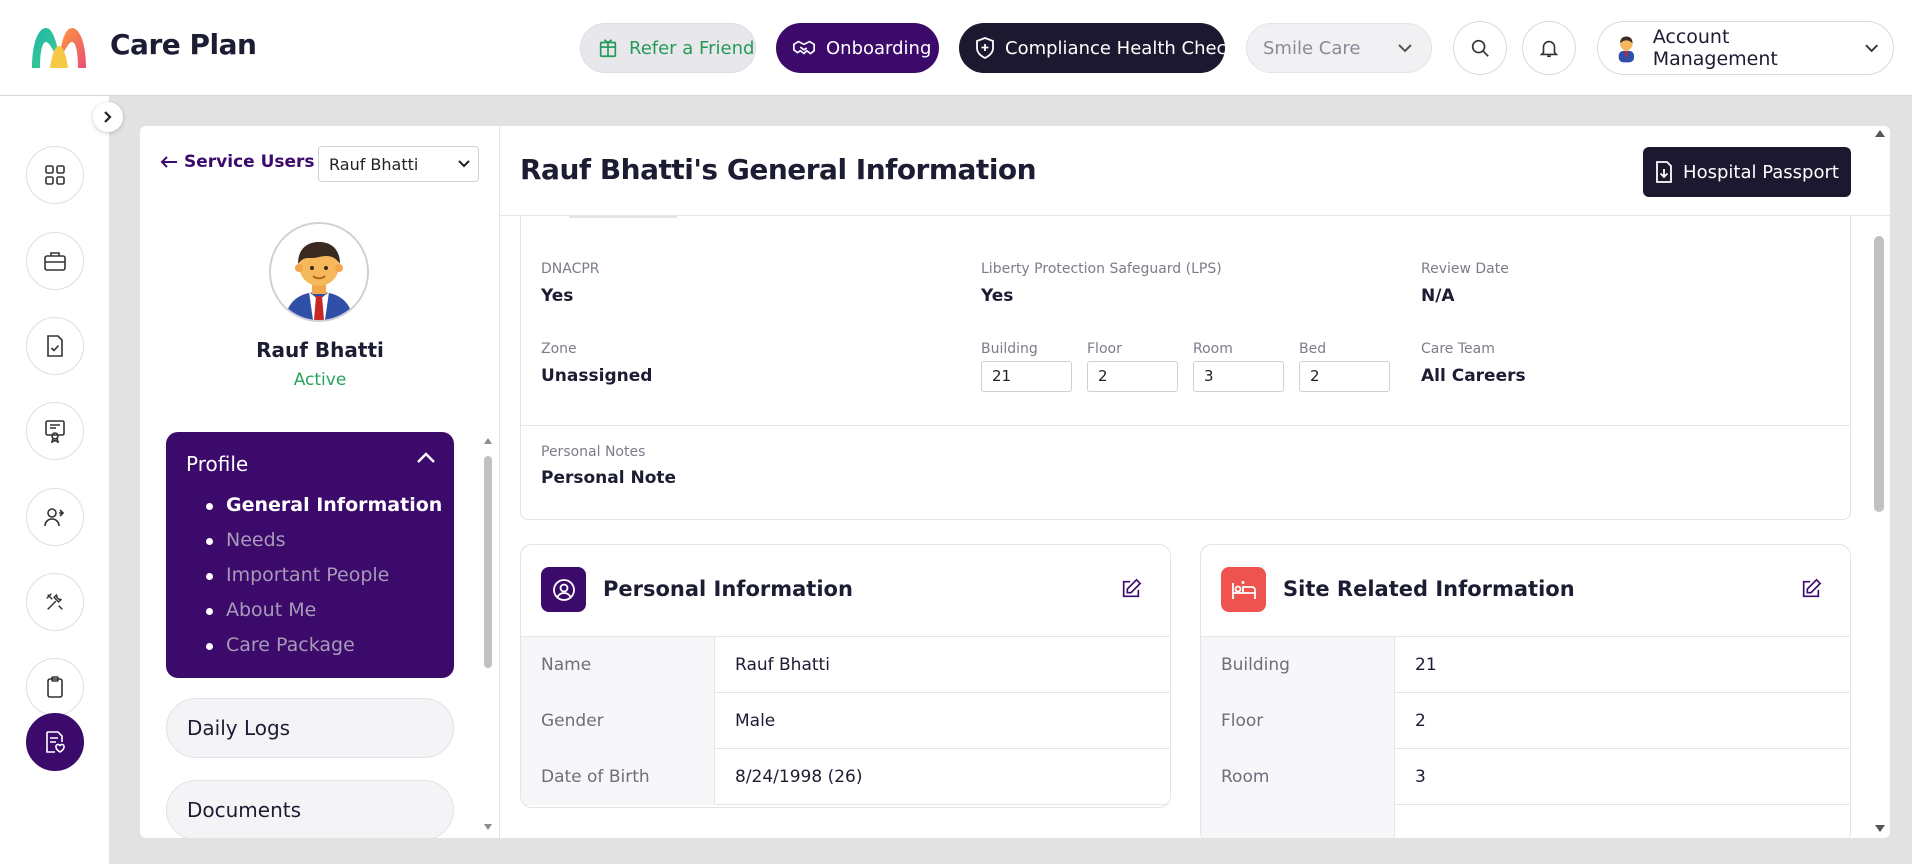 The width and height of the screenshot is (1912, 864). Describe the element at coordinates (623, 217) in the screenshot. I see `tab-indicator` at that location.